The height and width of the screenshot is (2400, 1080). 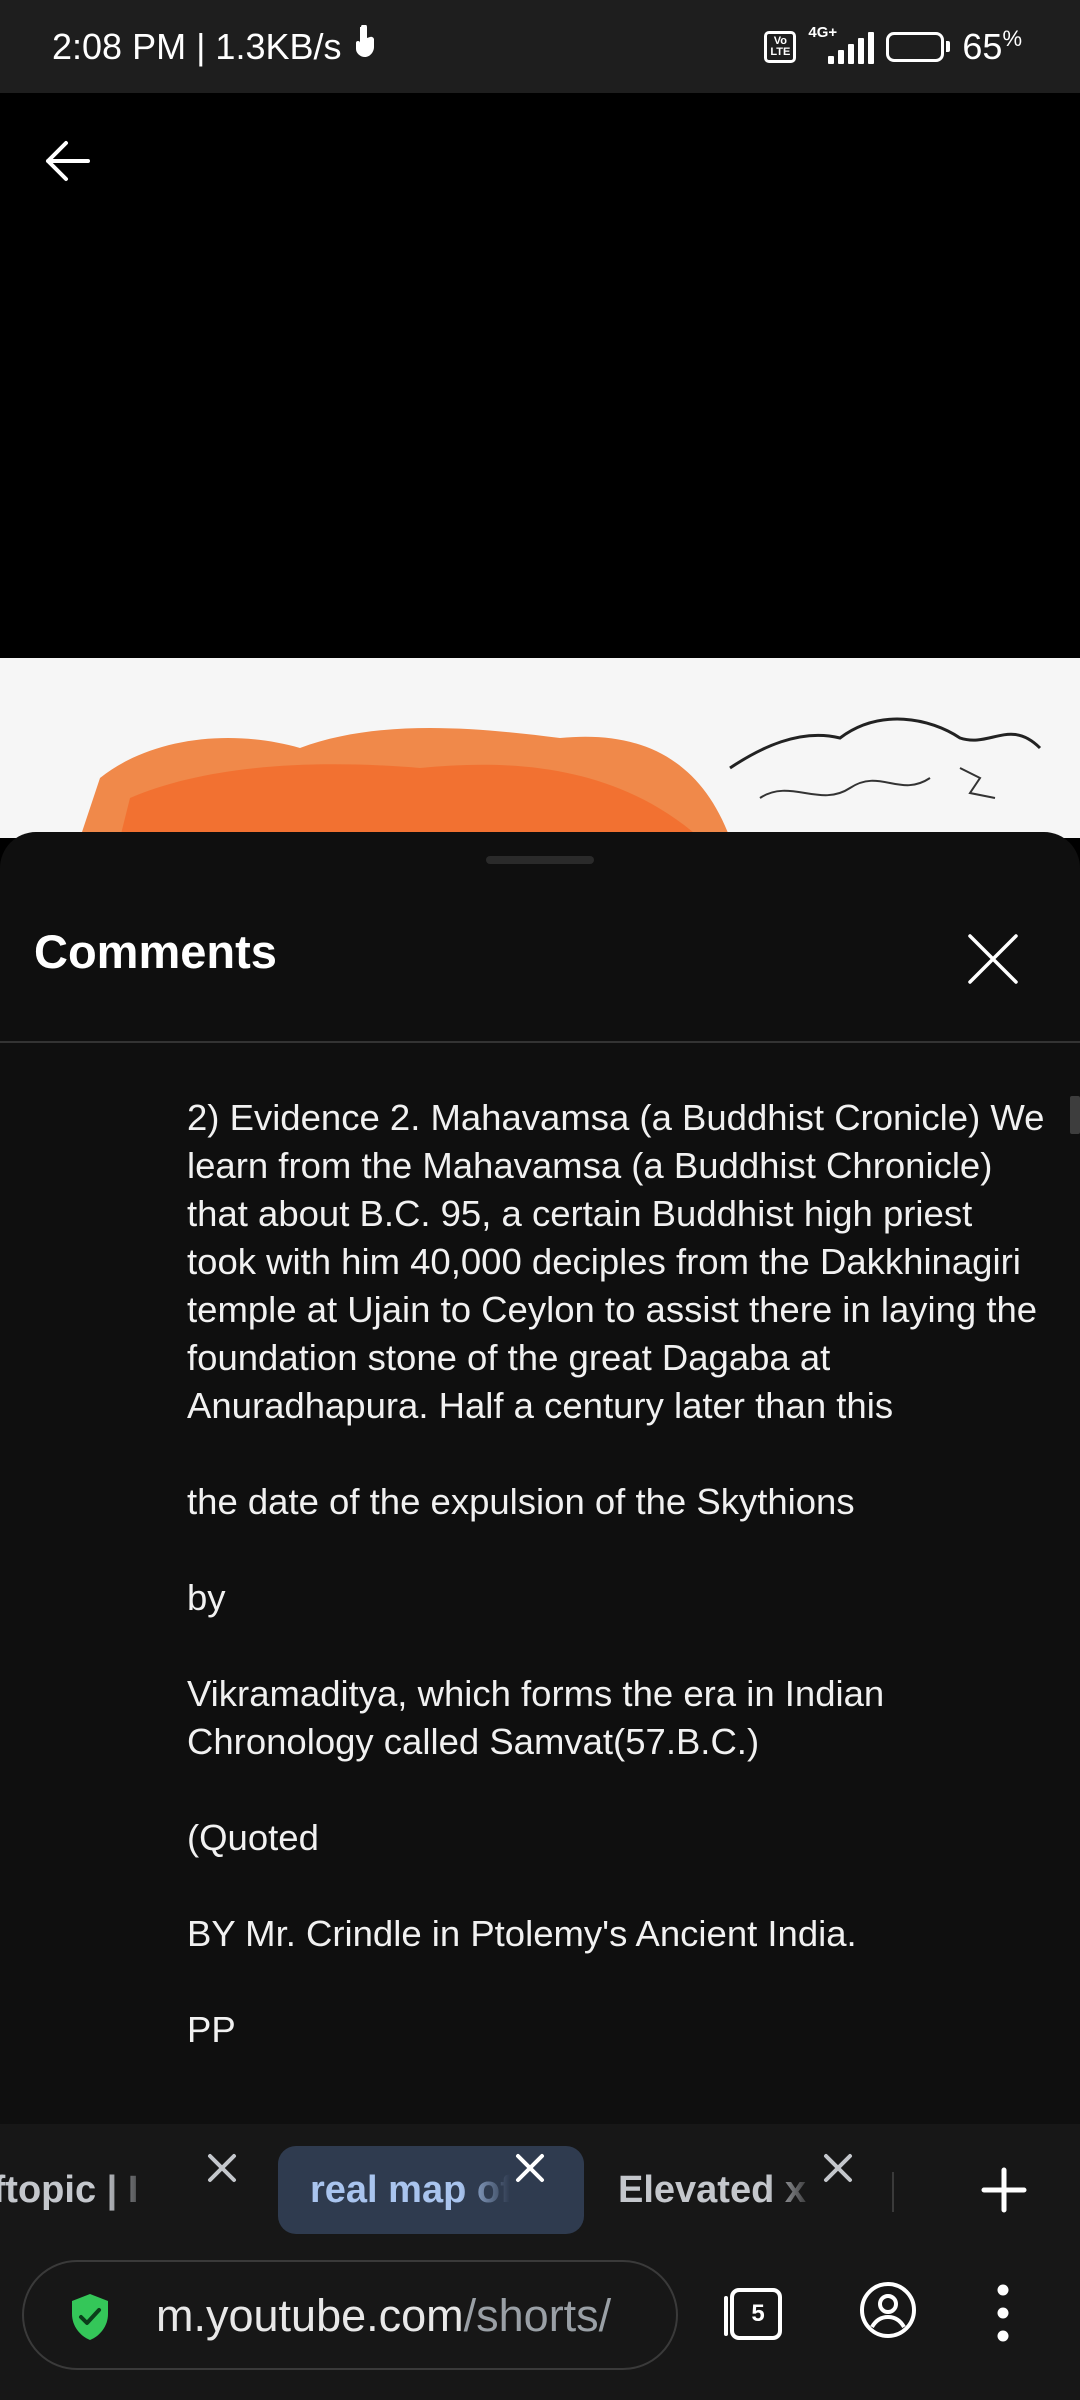 What do you see at coordinates (758, 2313) in the screenshot?
I see `tab-count: 5` at bounding box center [758, 2313].